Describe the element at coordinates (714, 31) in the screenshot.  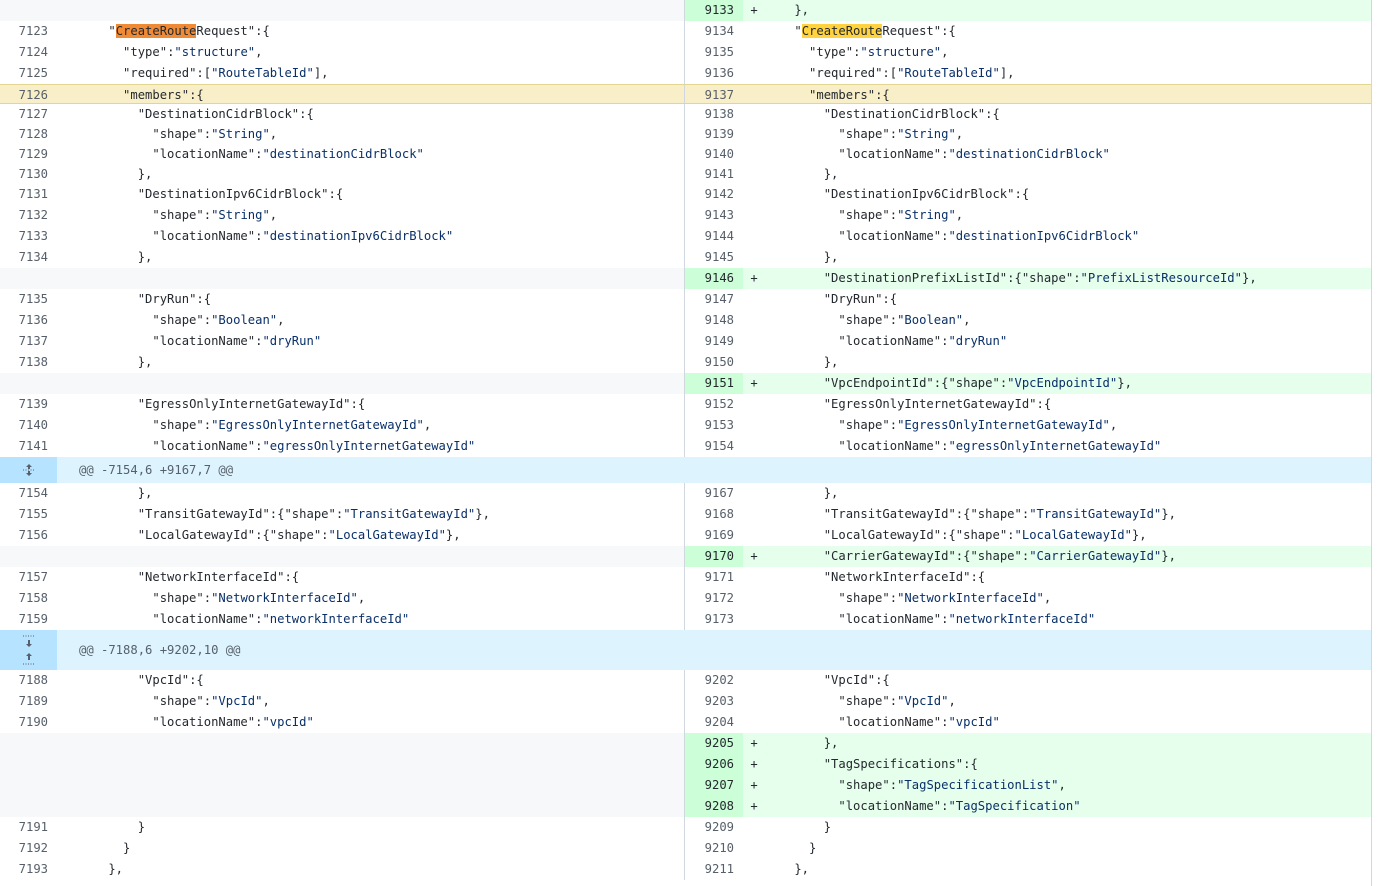
I see `line-number: 9134` at that location.